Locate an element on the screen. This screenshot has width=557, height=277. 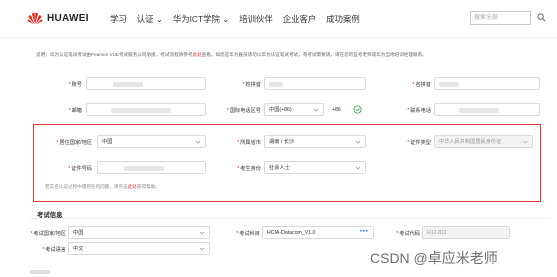
id-type-select: 中华人民共和国居民身份证 is located at coordinates (483, 141).